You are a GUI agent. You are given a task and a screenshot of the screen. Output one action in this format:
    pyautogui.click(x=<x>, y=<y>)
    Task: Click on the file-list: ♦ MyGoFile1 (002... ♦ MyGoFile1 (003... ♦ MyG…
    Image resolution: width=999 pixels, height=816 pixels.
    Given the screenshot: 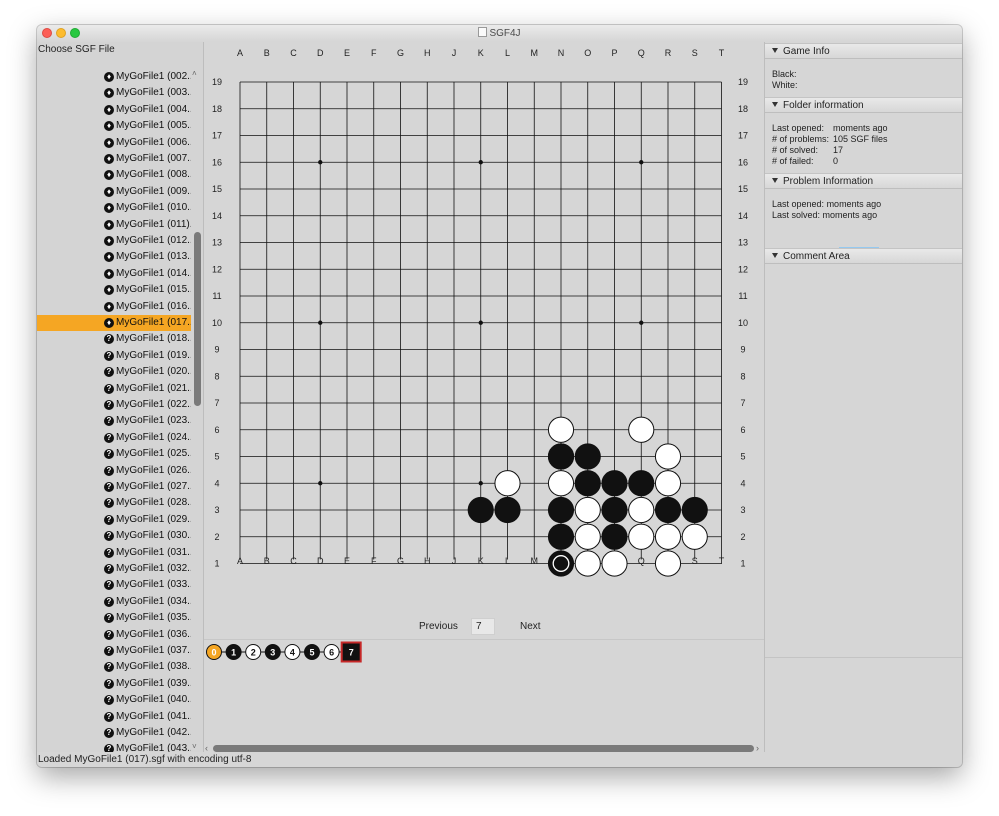 What is the action you would take?
    pyautogui.click(x=114, y=410)
    